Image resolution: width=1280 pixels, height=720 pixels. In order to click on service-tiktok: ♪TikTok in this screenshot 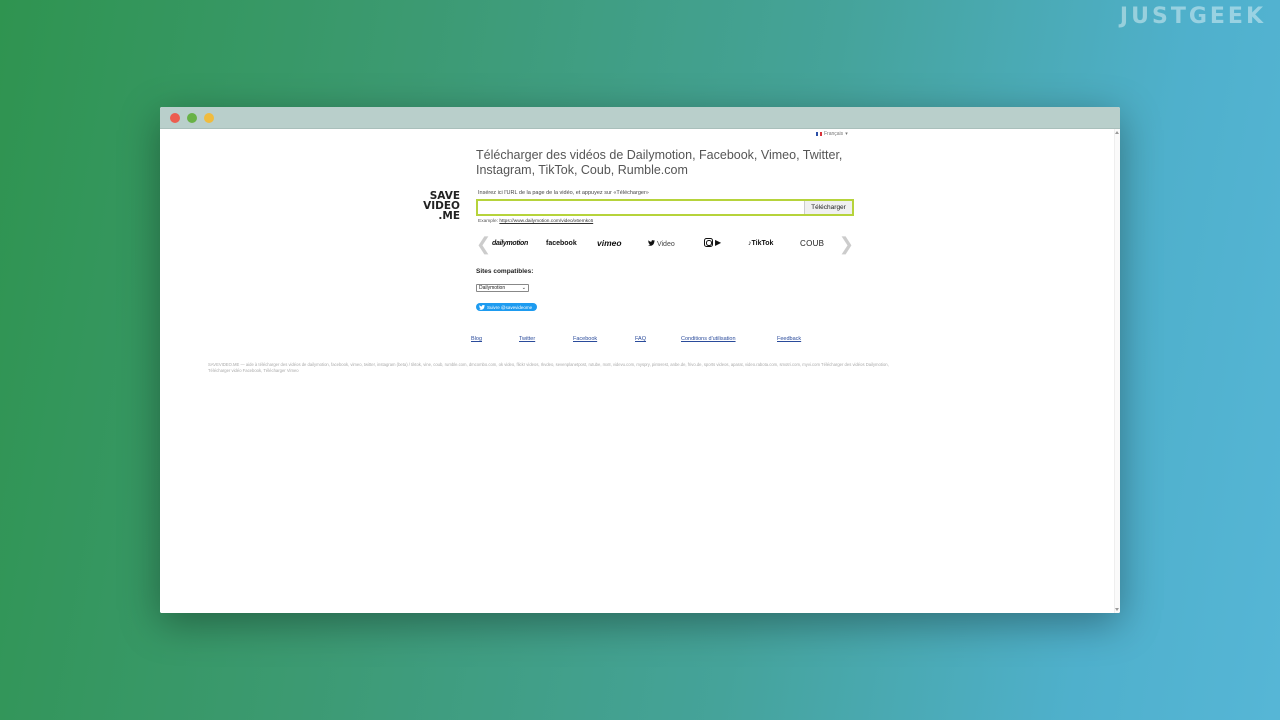, I will do `click(760, 243)`.